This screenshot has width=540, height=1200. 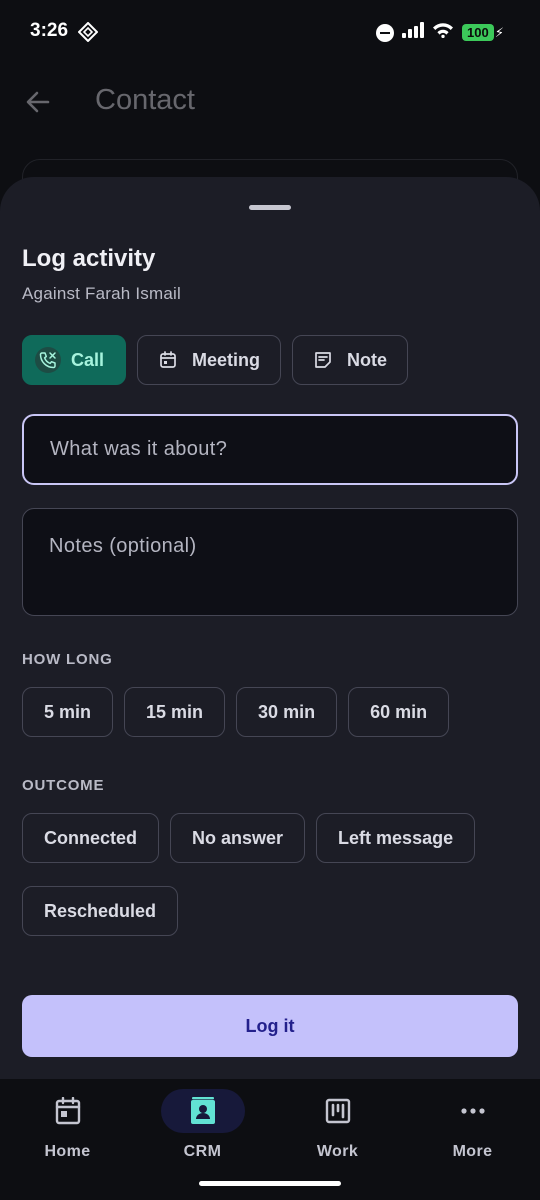 What do you see at coordinates (384, 32) in the screenshot?
I see `do-not-disturb-icon` at bounding box center [384, 32].